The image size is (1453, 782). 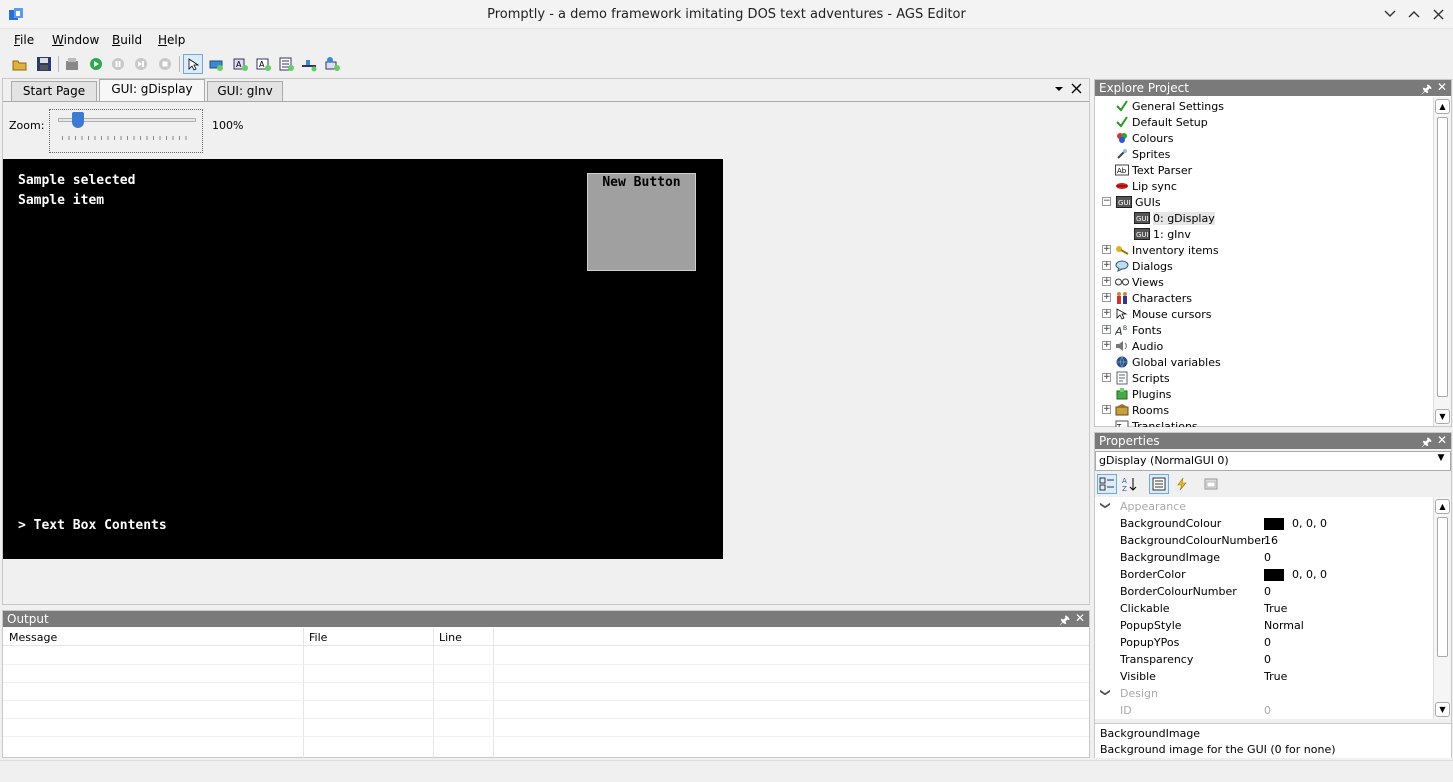 I want to click on pause-icon, so click(x=118, y=64).